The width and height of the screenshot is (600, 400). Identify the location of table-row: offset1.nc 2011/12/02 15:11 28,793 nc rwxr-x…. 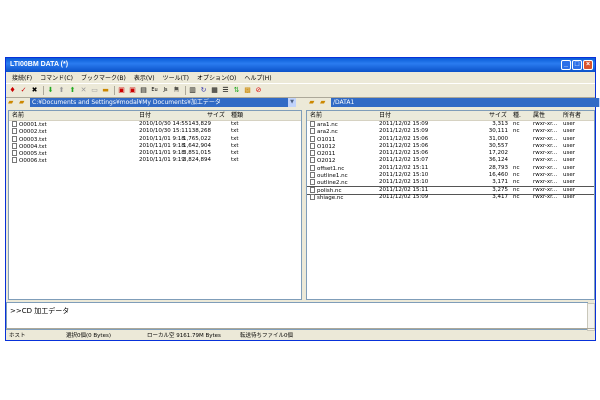
(450, 168).